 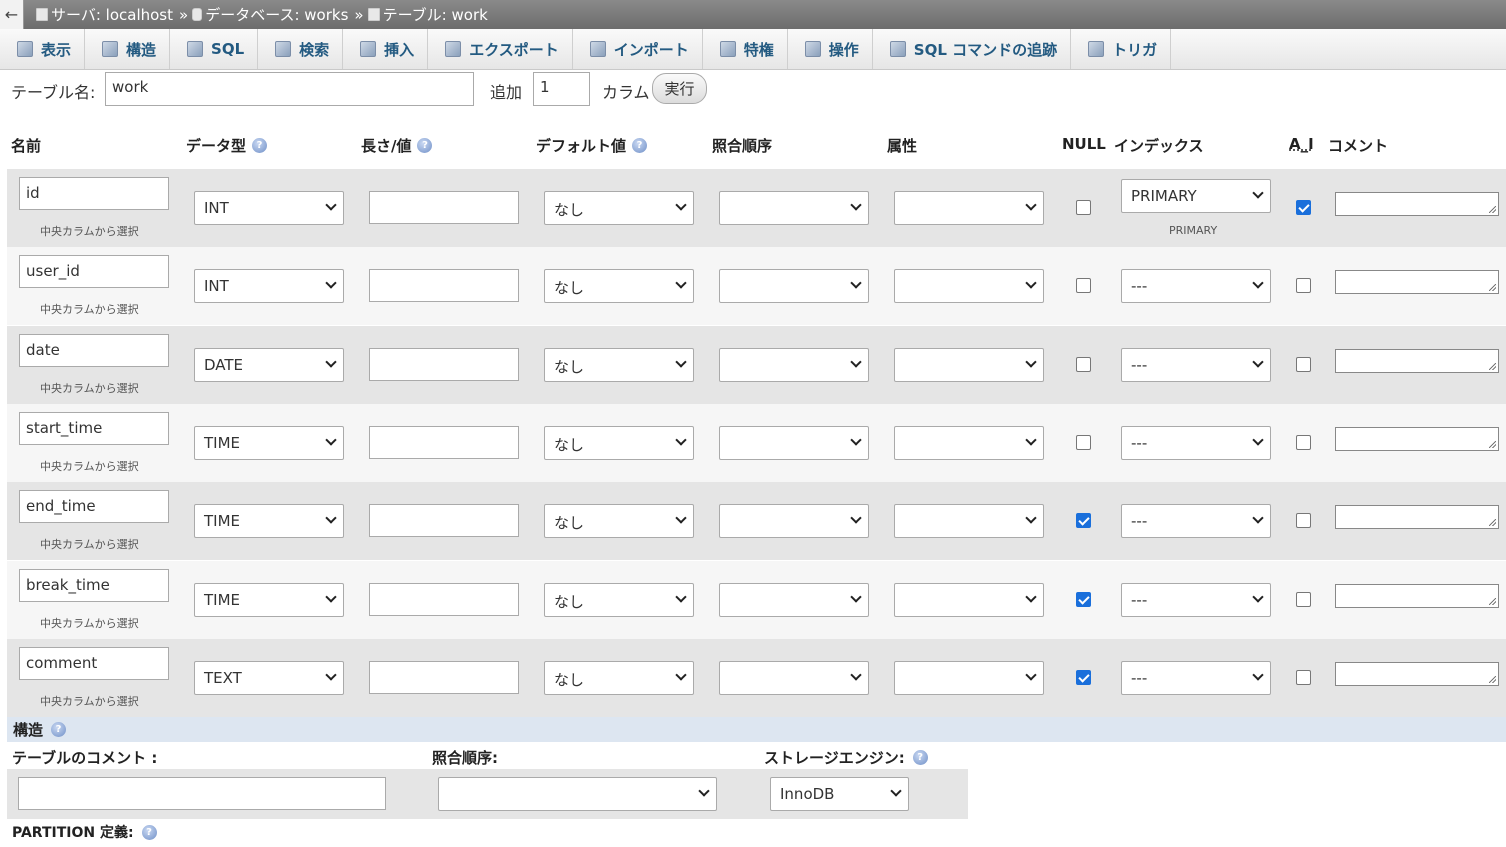 What do you see at coordinates (745, 49) in the screenshot?
I see `tab-privileges: 特権` at bounding box center [745, 49].